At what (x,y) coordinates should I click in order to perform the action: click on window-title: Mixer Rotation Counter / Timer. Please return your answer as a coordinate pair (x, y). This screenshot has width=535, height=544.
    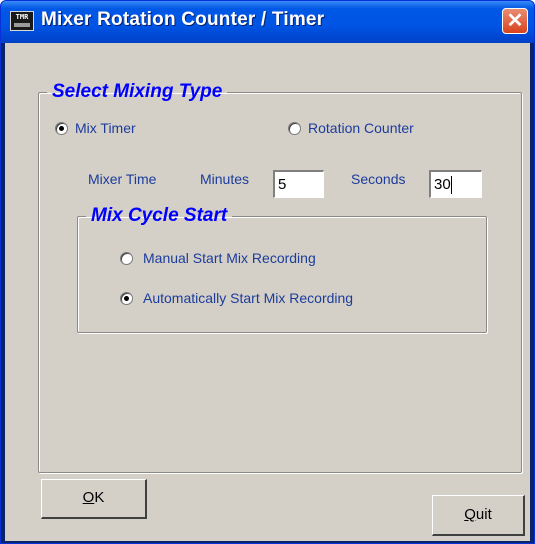
    Looking at the image, I should click on (183, 19).